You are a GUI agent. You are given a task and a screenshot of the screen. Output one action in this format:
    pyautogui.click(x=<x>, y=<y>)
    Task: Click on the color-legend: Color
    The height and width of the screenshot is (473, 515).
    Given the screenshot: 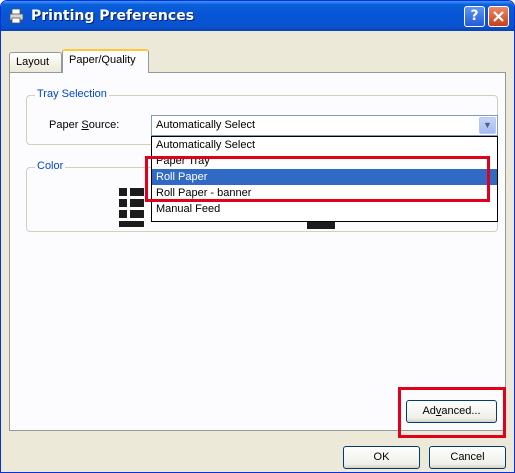 What is the action you would take?
    pyautogui.click(x=50, y=166)
    